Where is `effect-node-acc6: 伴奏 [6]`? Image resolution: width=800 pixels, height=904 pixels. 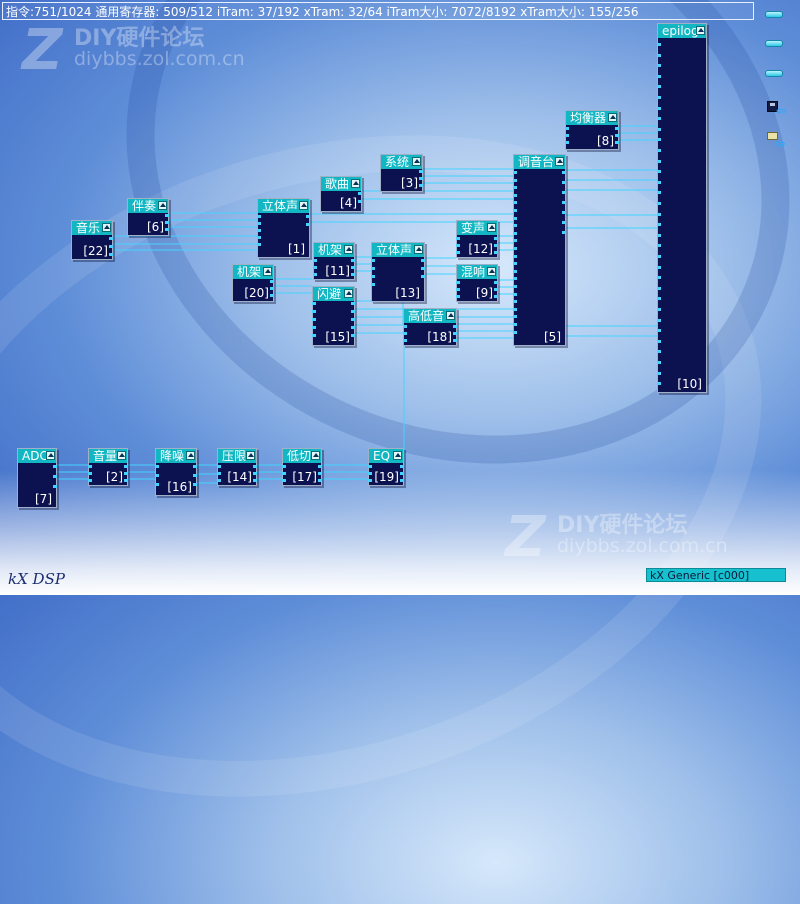 effect-node-acc6: 伴奏 [6] is located at coordinates (148, 217).